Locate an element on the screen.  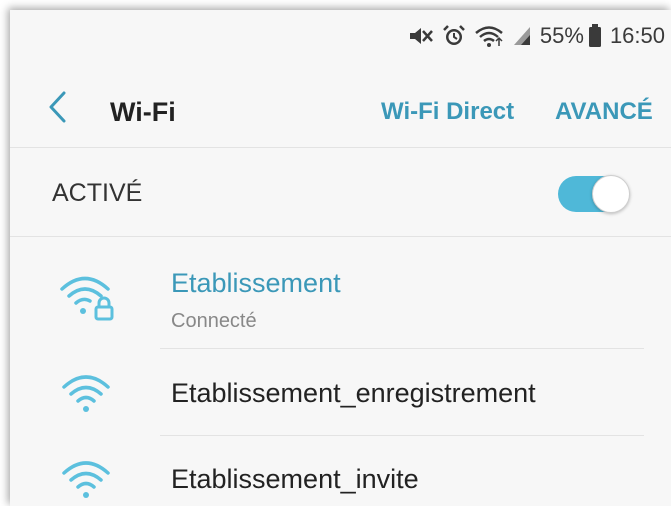
status-time: 16:50 is located at coordinates (637, 35).